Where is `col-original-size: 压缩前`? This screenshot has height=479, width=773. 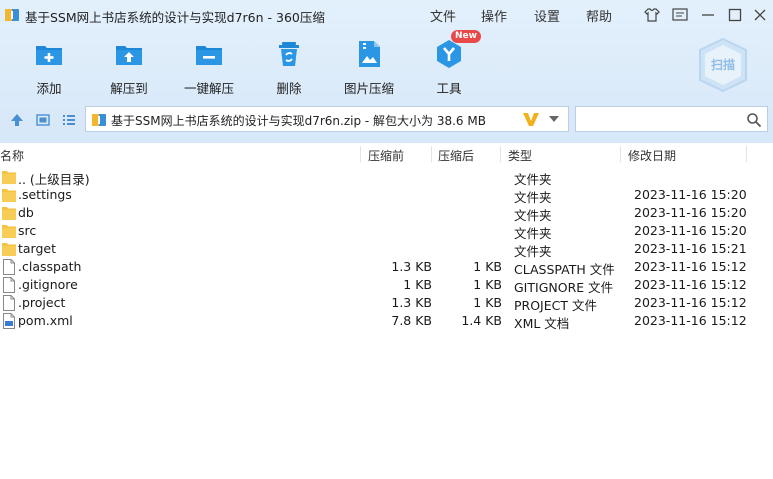 col-original-size: 压缩前 is located at coordinates (386, 155).